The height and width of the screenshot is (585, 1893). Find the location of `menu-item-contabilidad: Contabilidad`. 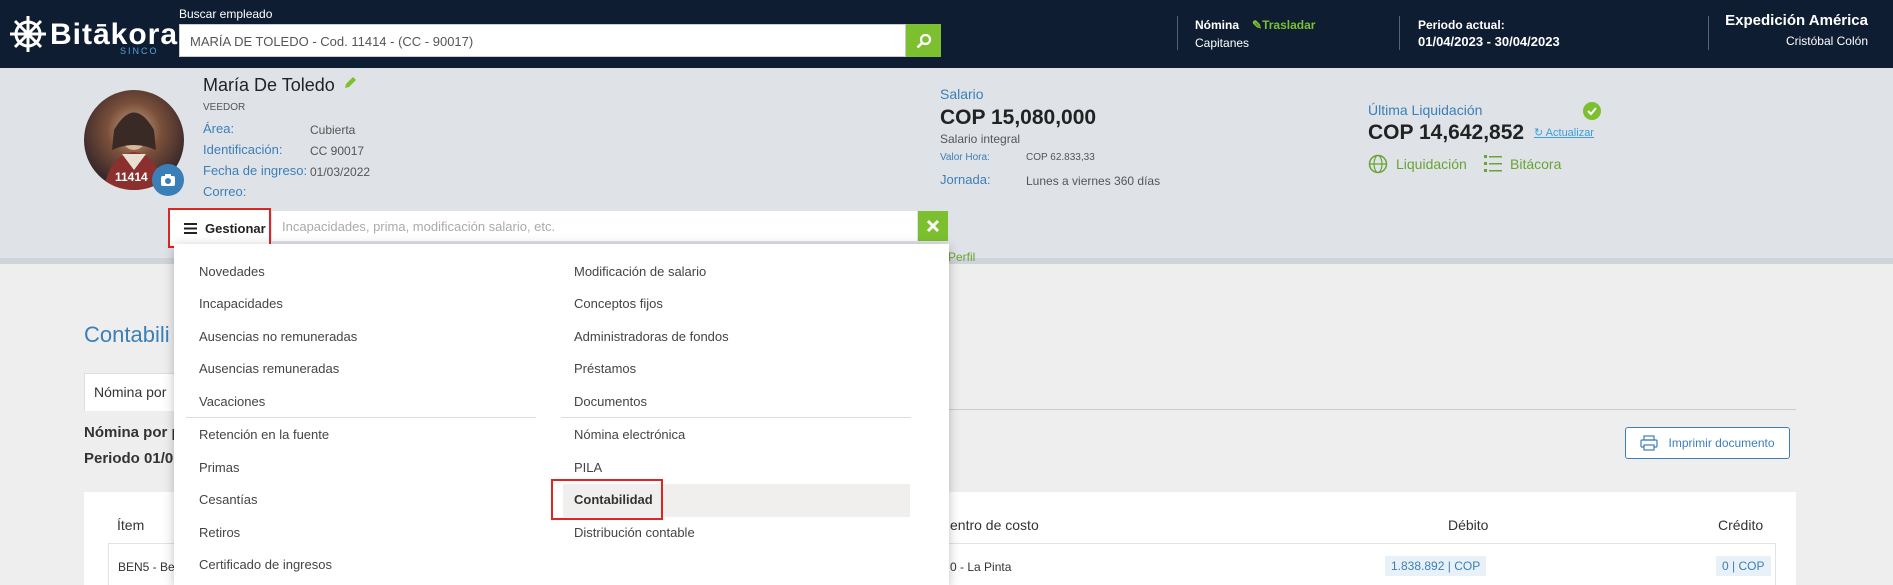

menu-item-contabilidad: Contabilidad is located at coordinates (613, 499).